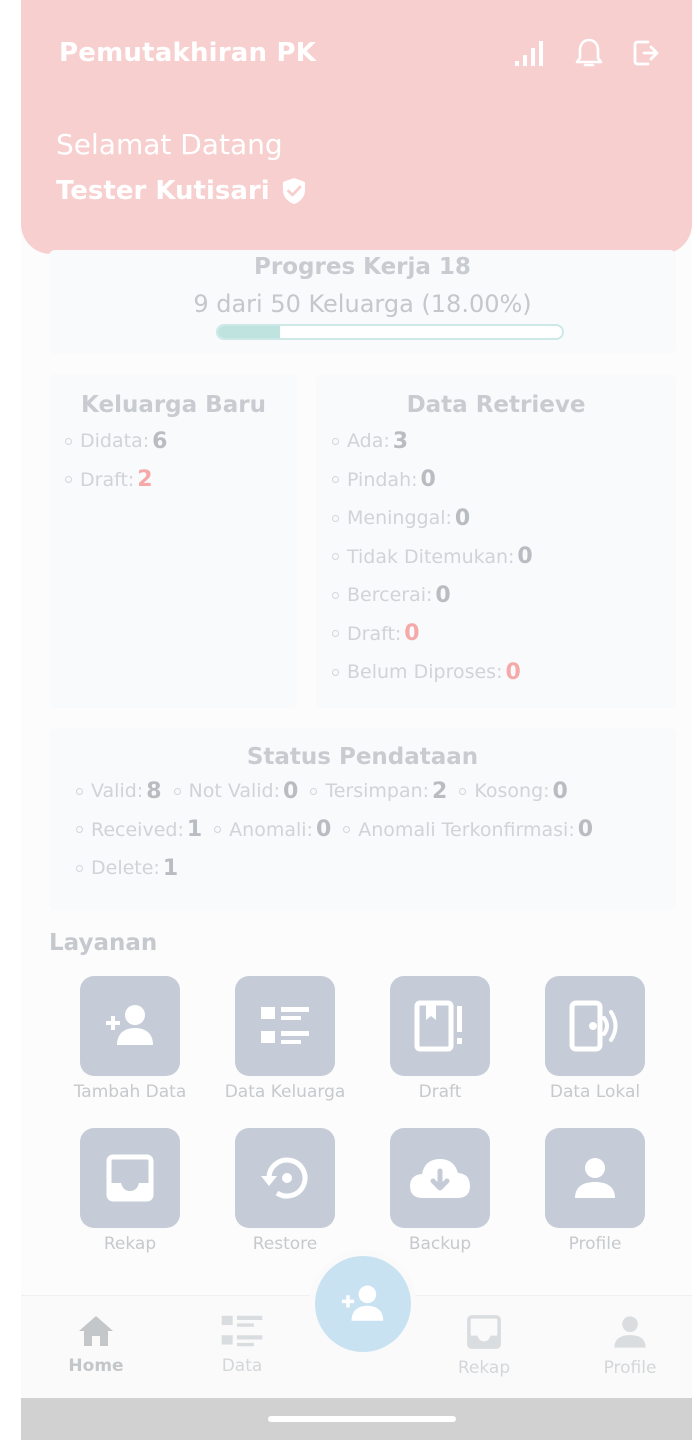 This screenshot has height=1440, width=692. Describe the element at coordinates (137, 829) in the screenshot. I see `status-label: Received:` at that location.